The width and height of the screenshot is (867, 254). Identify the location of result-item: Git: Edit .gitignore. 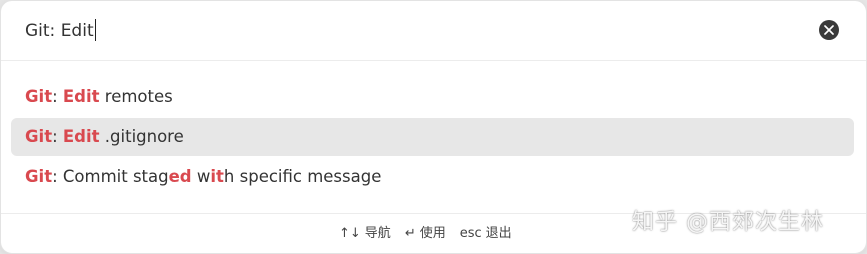
(432, 137).